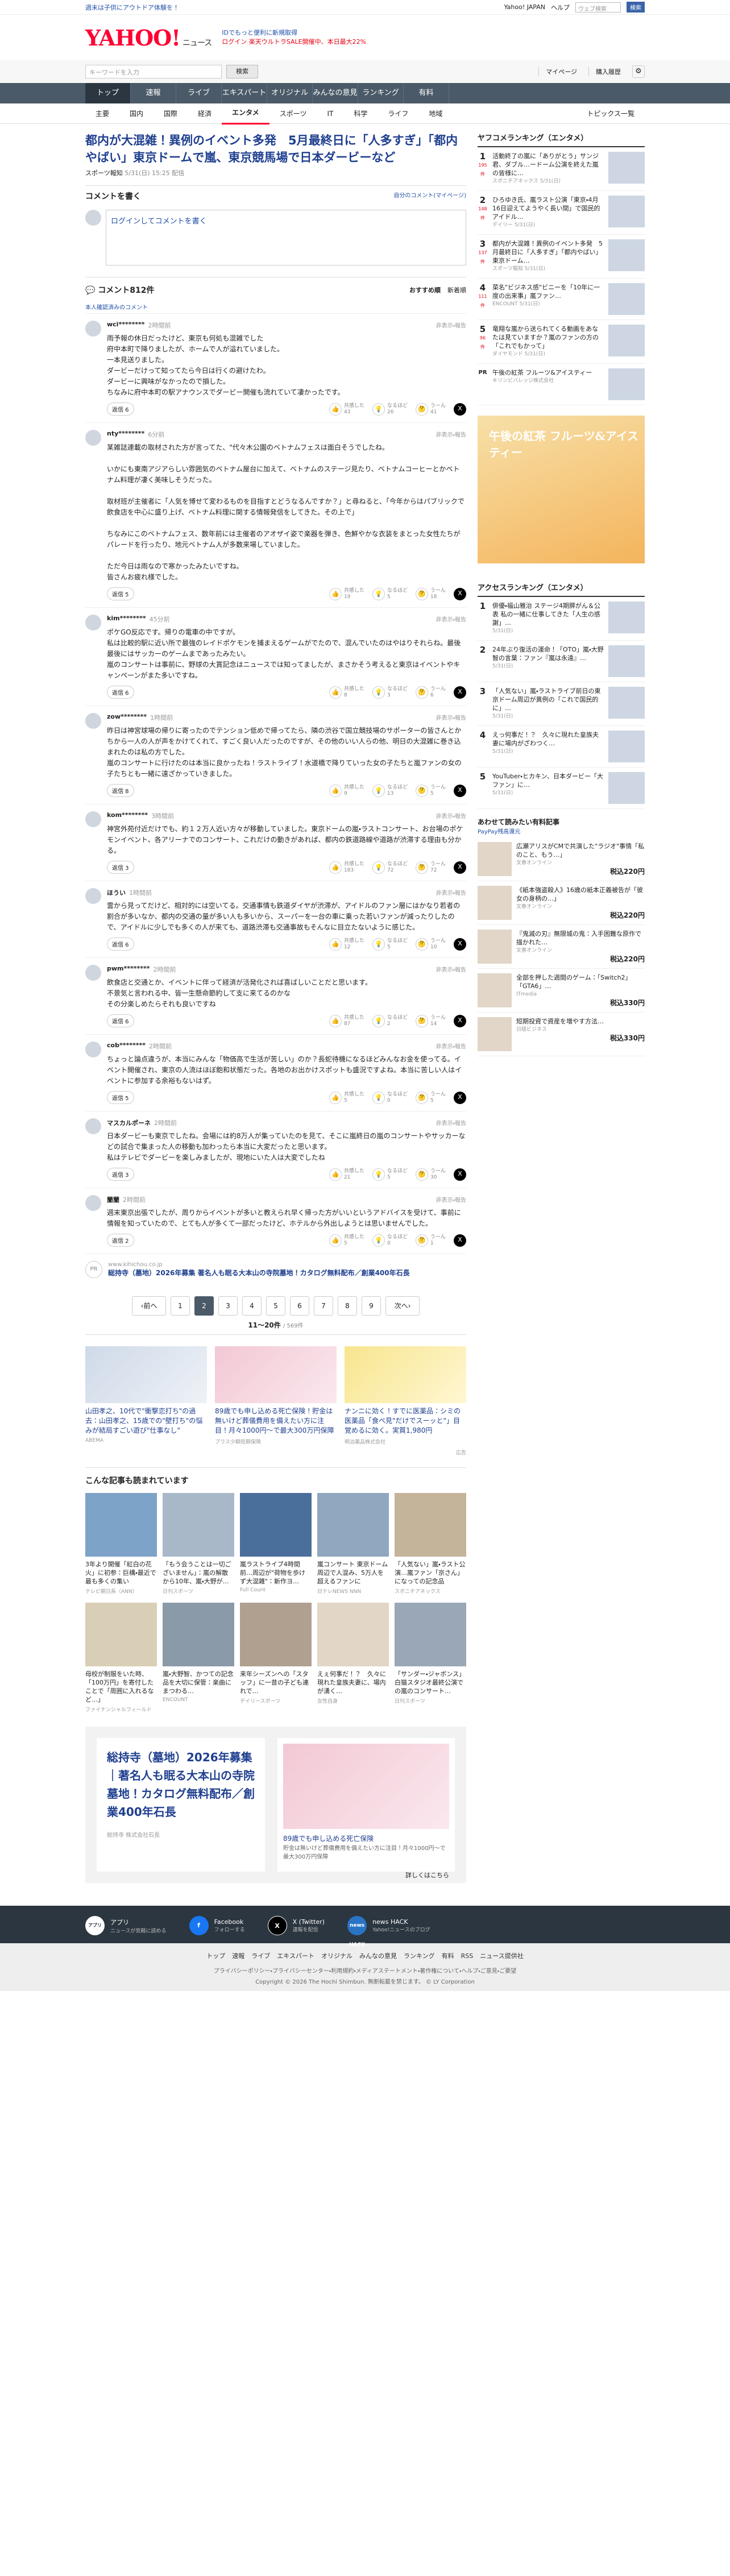 This screenshot has height=2576, width=730. Describe the element at coordinates (296, 1925) in the screenshot. I see `footer-x: XX (Twitter) 速報を配信` at that location.